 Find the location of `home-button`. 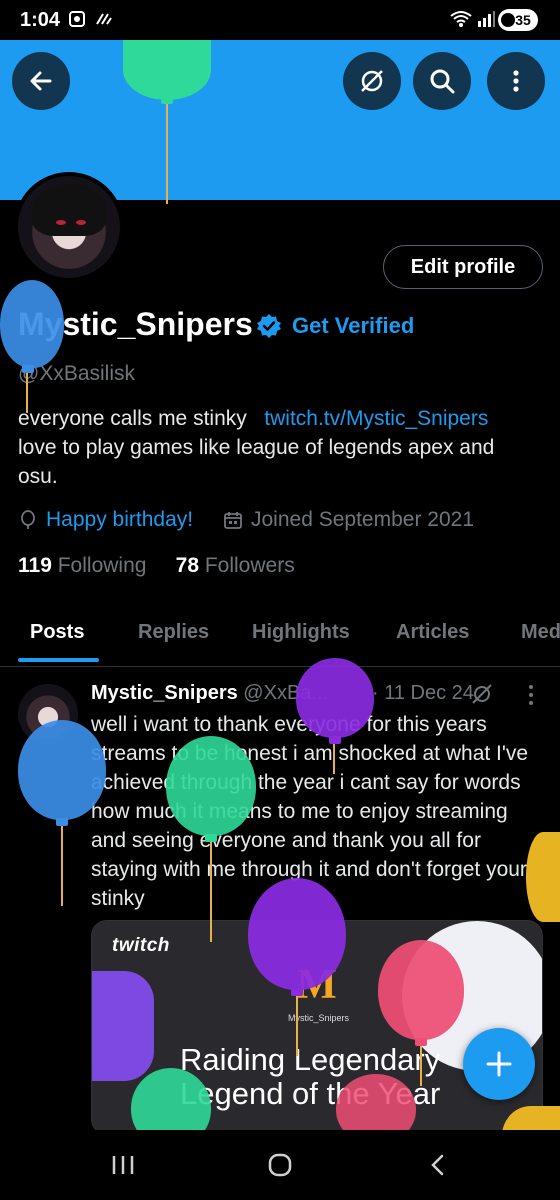

home-button is located at coordinates (280, 1165).